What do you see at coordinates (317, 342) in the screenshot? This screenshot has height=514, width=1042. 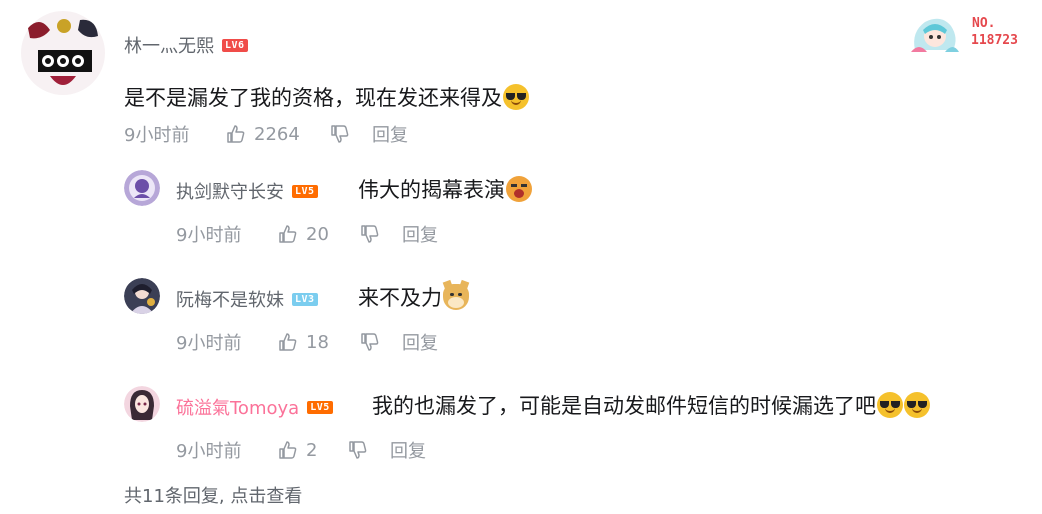 I see `like-count: 18` at bounding box center [317, 342].